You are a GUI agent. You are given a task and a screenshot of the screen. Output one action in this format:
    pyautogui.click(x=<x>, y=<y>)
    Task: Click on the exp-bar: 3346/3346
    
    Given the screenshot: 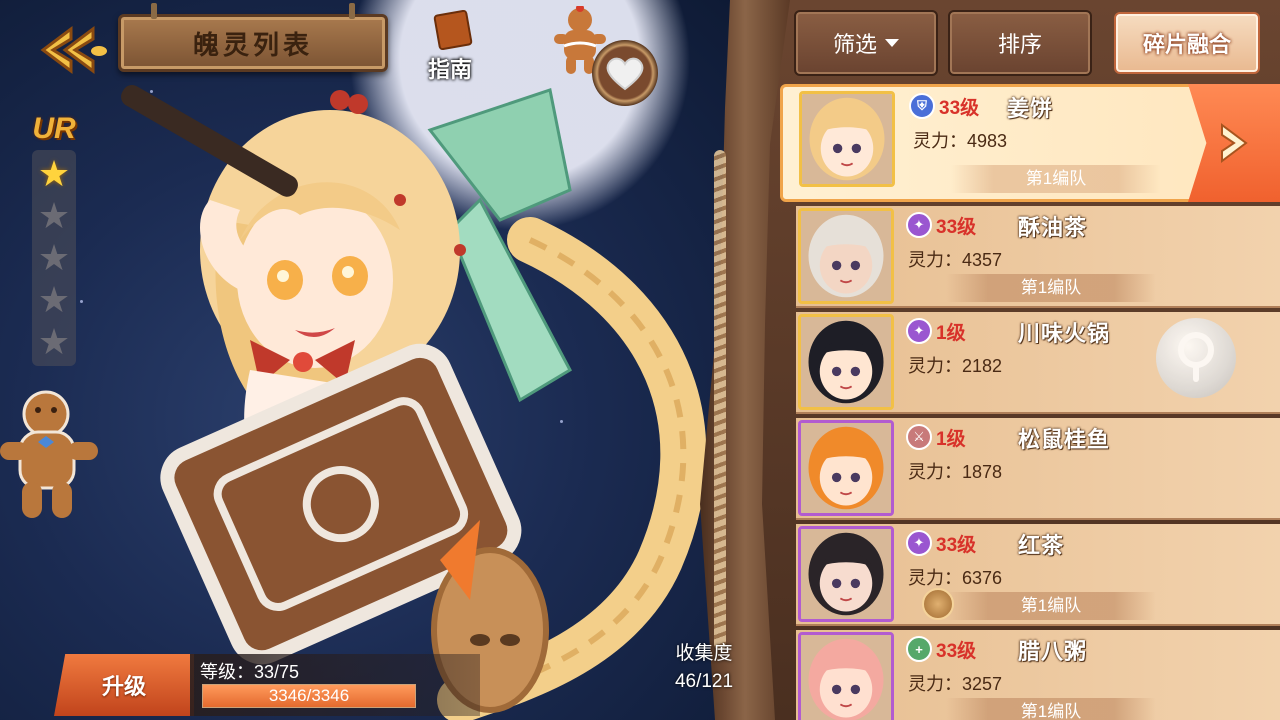 What is the action you would take?
    pyautogui.click(x=309, y=696)
    